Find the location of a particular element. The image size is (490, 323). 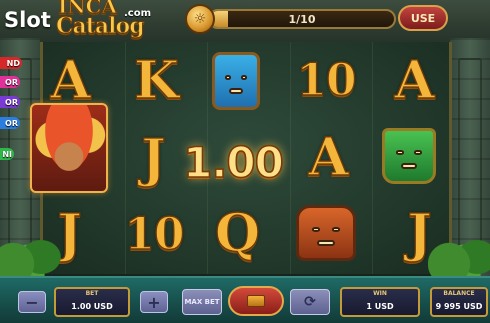

green-mask-icon is located at coordinates (409, 156).